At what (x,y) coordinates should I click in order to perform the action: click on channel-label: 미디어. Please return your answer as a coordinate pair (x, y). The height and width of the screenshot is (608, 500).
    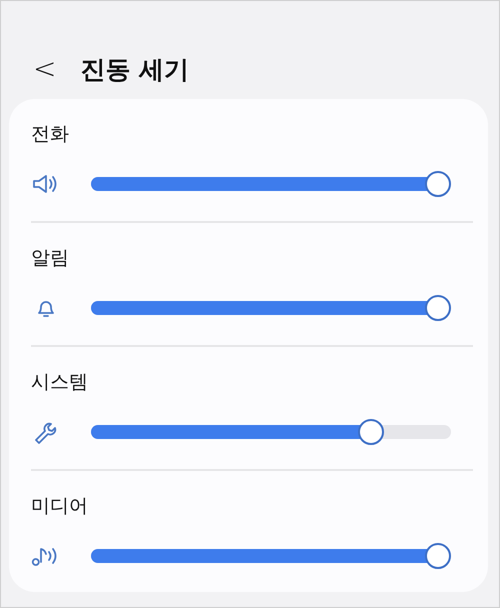
    Looking at the image, I should click on (60, 506).